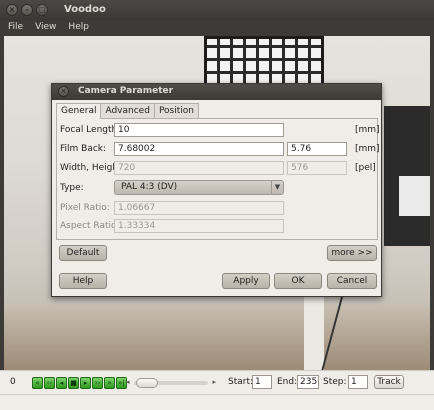 This screenshot has height=410, width=434. I want to click on playback-controls: « ‹‹ ◂ ■ ▸ ›› » »|, so click(79, 383).